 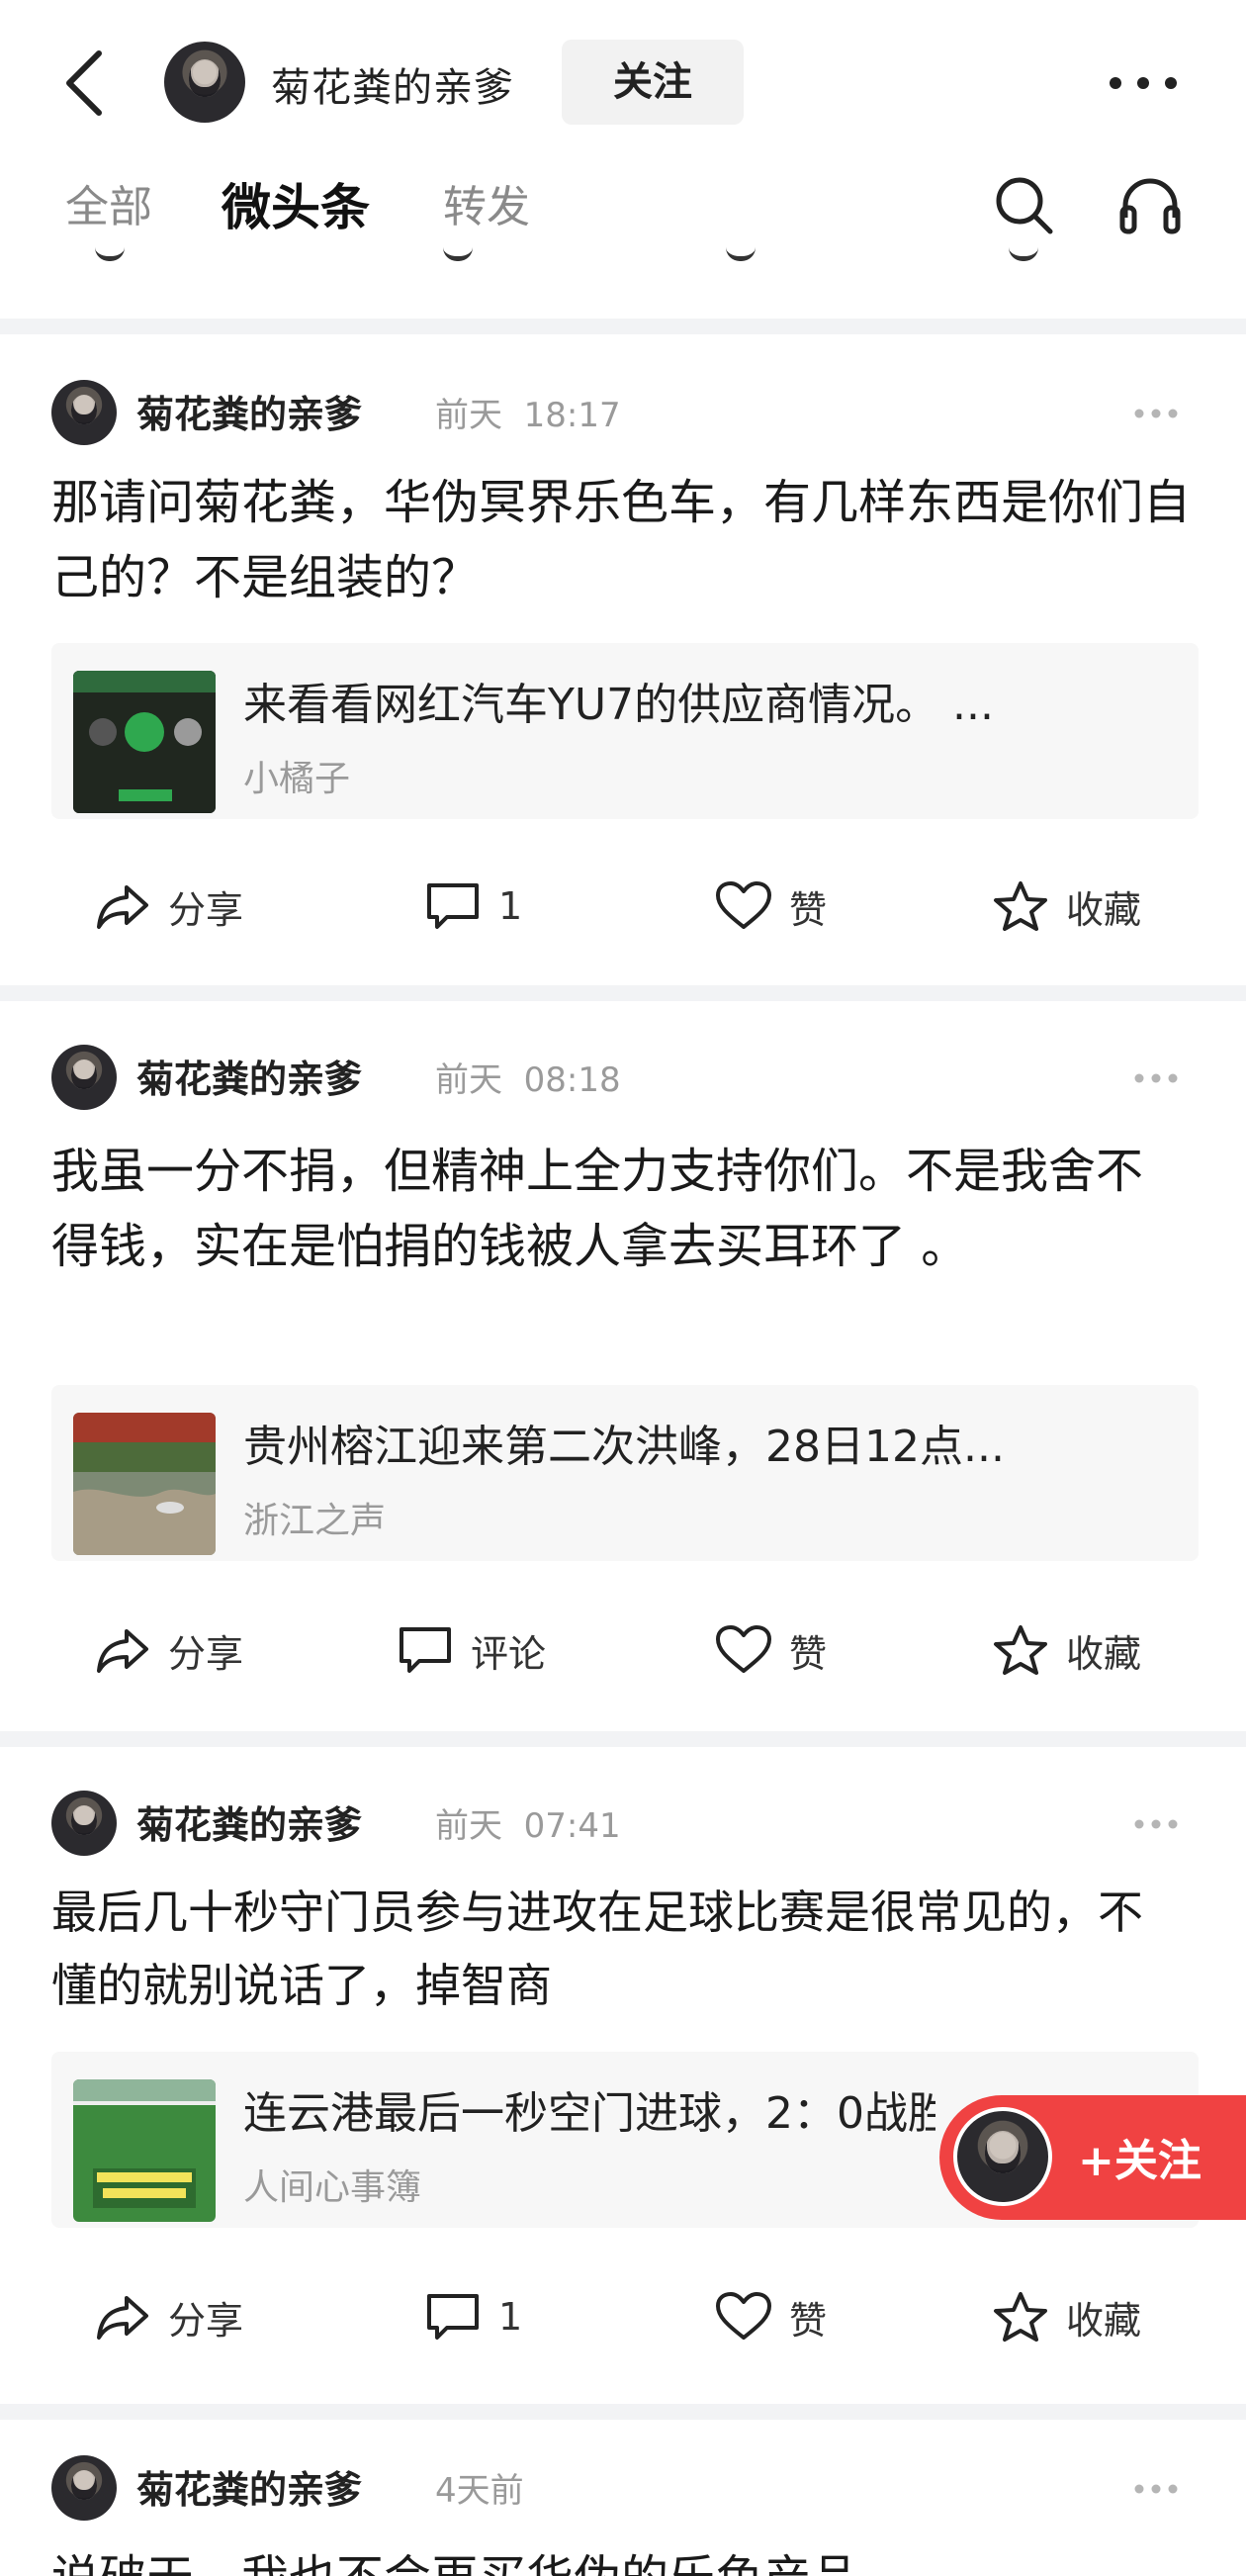 I want to click on more-button, so click(x=1143, y=83).